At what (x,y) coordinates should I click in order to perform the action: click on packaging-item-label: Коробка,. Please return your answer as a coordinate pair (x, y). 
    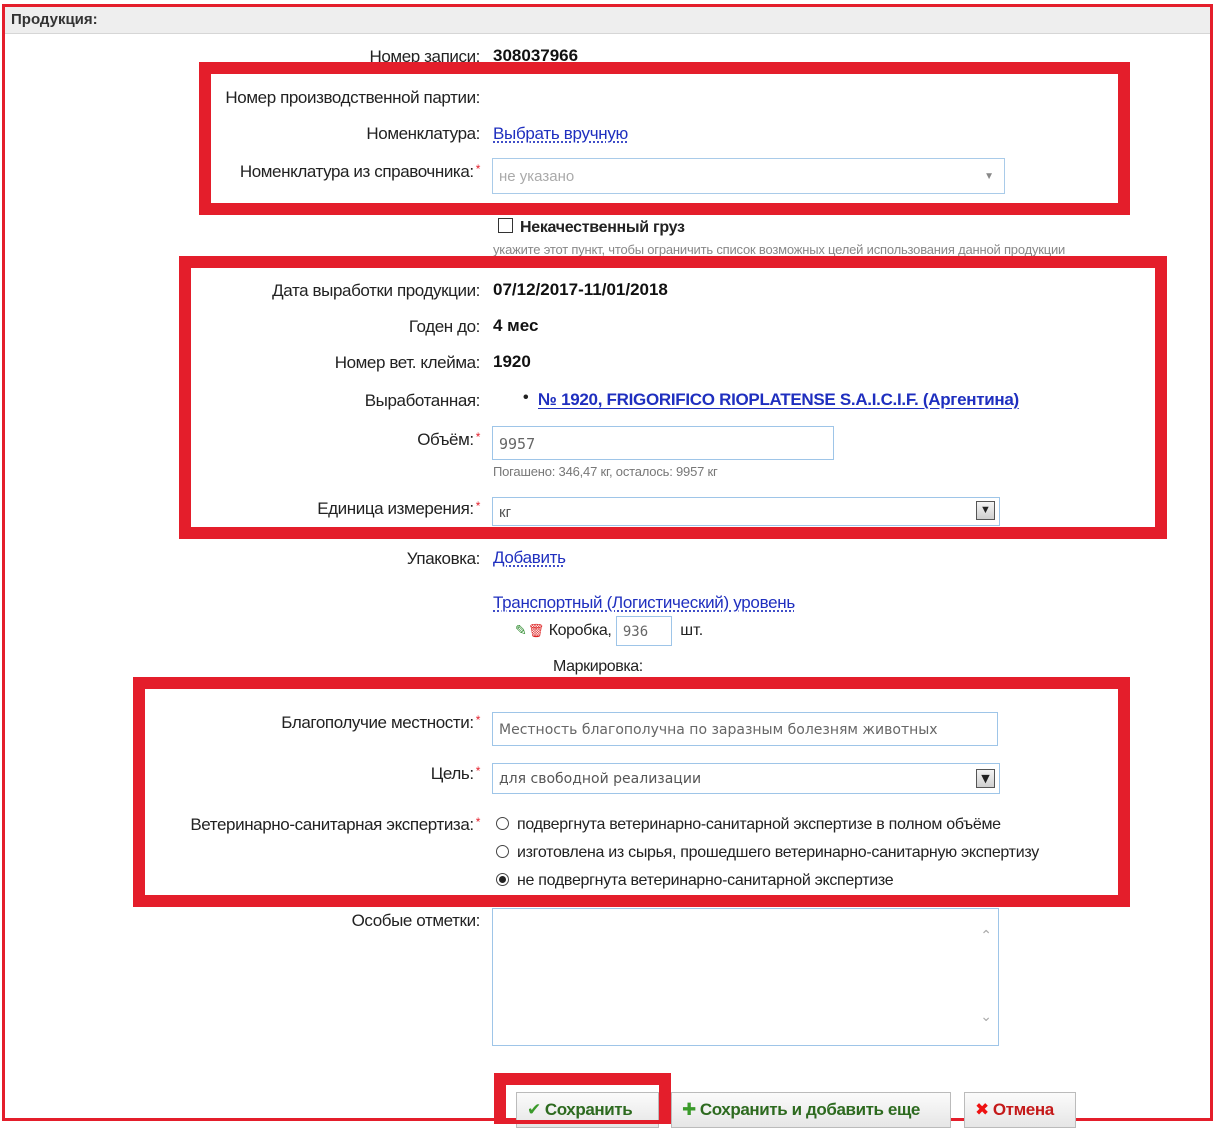
    Looking at the image, I should click on (580, 631).